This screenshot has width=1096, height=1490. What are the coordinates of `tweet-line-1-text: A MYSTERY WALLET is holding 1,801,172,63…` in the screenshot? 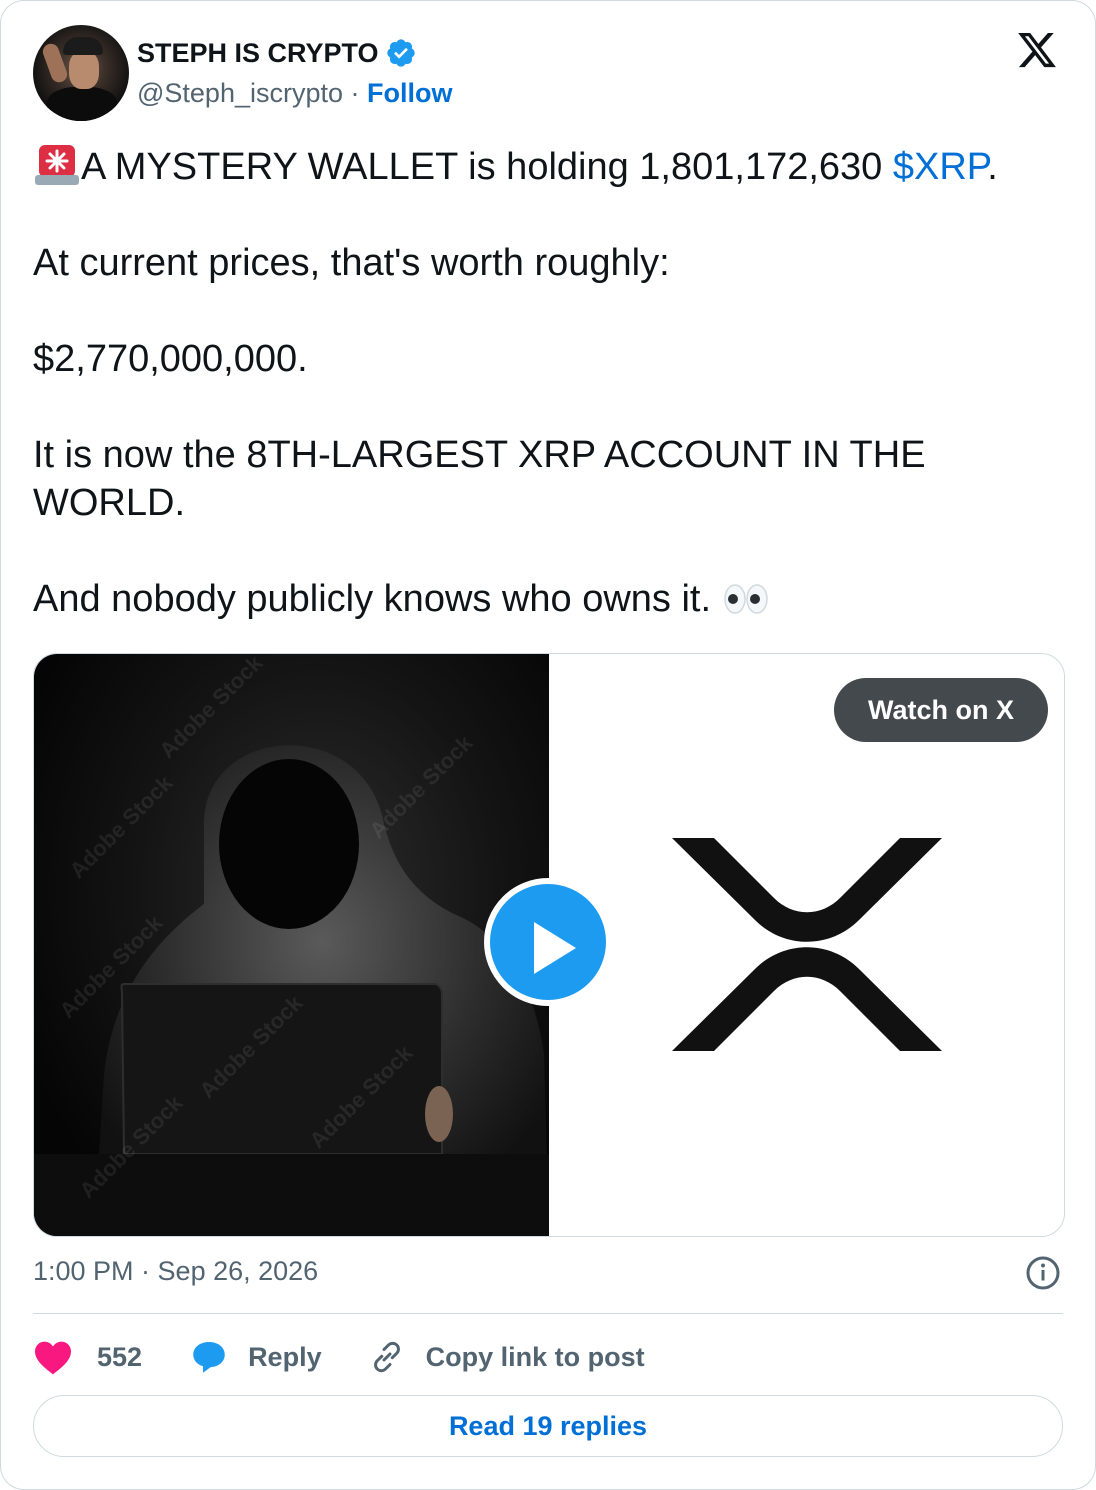 It's located at (487, 167).